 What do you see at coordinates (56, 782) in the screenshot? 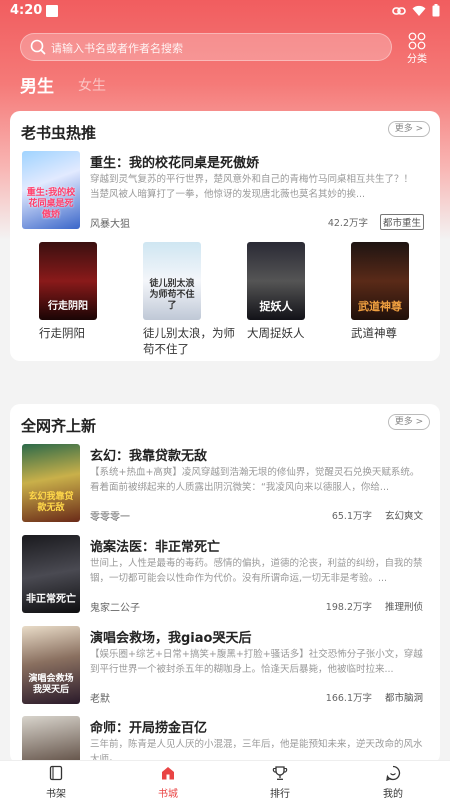
I see `tab-bookshelf: 书架` at bounding box center [56, 782].